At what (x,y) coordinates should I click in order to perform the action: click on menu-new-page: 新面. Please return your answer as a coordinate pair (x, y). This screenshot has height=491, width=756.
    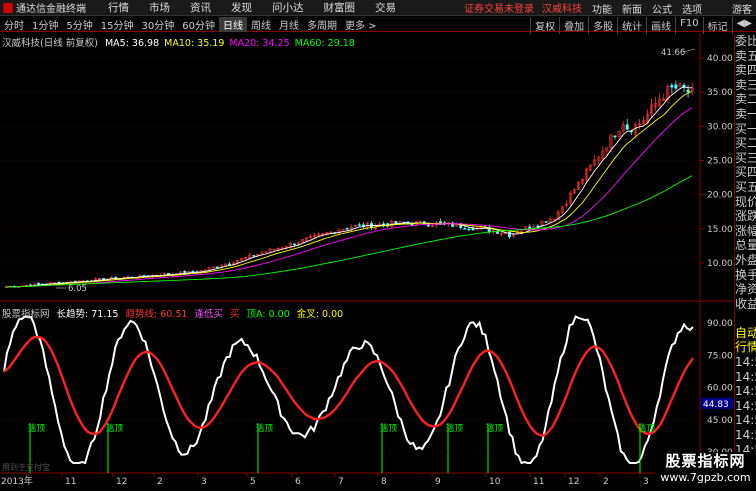
    Looking at the image, I should click on (632, 8).